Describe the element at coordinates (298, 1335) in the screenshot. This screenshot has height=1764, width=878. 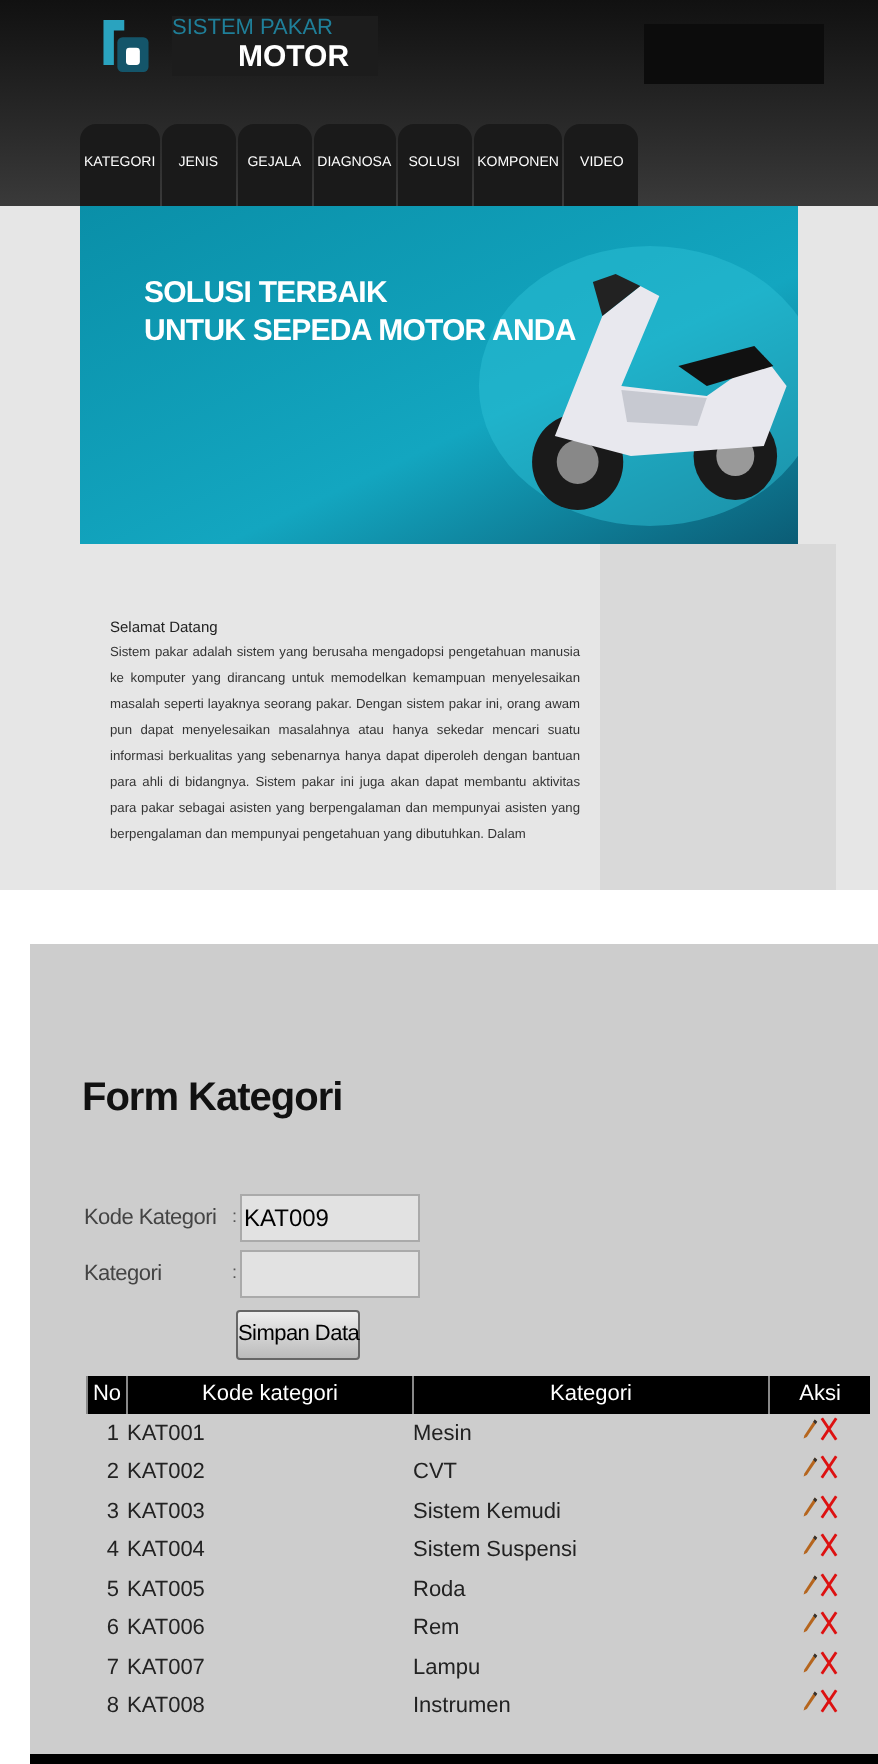
I see `save-button: Simpan Data` at that location.